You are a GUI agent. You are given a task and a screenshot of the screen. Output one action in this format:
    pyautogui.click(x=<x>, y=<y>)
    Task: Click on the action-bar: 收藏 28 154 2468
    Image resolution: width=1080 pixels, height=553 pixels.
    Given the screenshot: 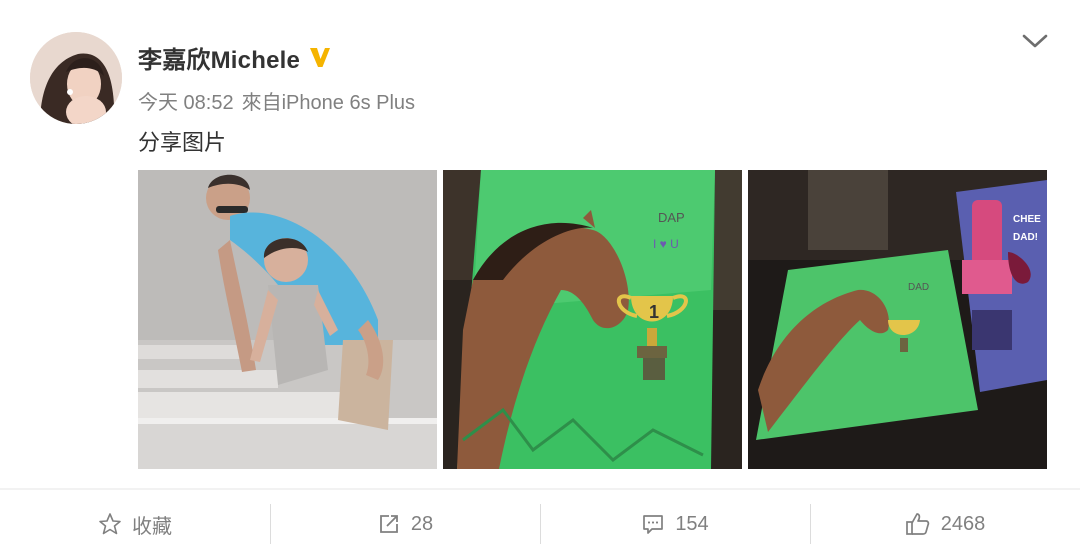 What is the action you would take?
    pyautogui.click(x=540, y=524)
    